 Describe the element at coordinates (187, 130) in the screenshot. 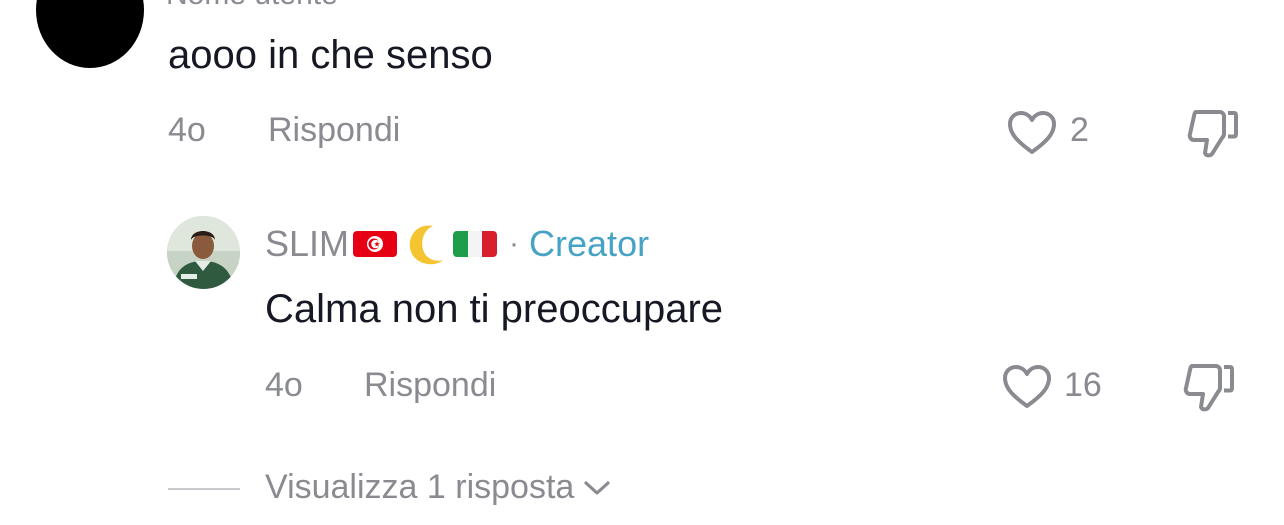

I see `comment-time: 4o` at that location.